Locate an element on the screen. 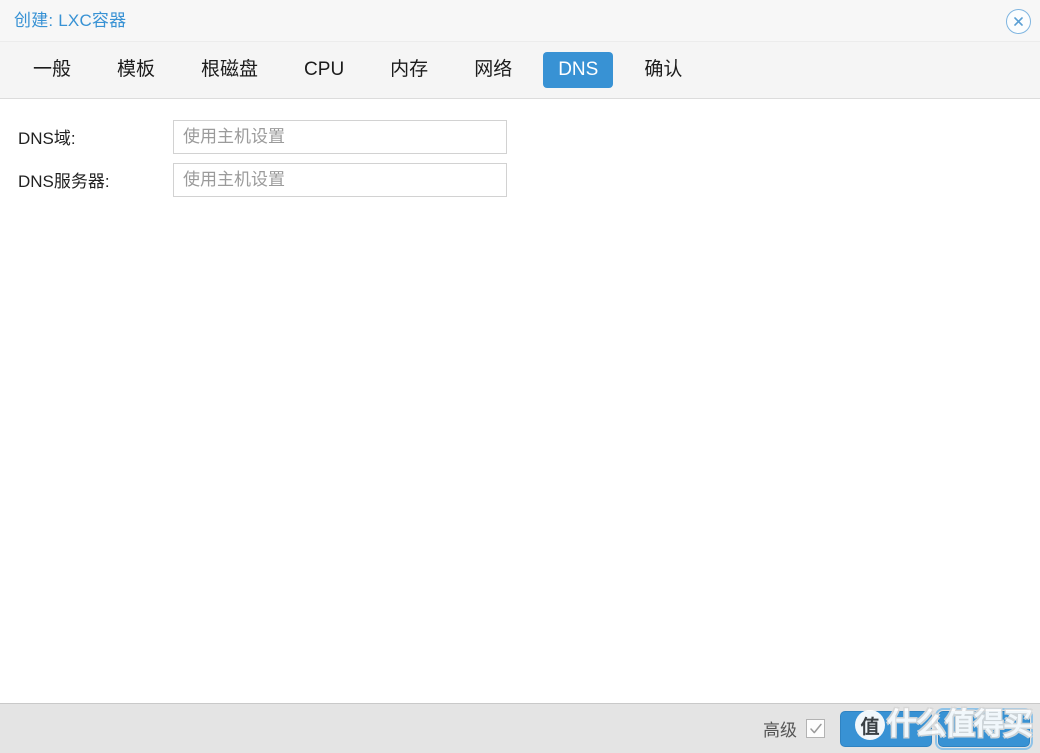  wizard-tabbar: 一般 模板 根磁盘 CPU 内存 网络 DNS 确认 is located at coordinates (520, 70).